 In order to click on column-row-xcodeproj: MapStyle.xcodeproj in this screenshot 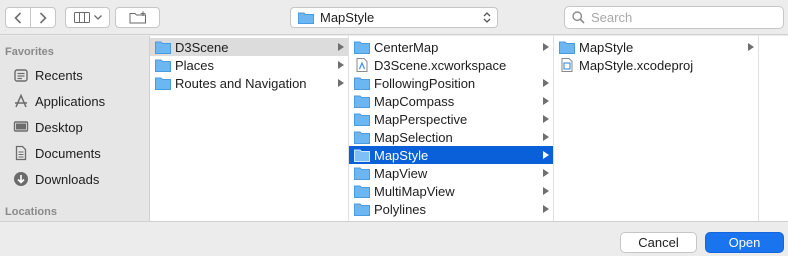, I will do `click(656, 65)`.